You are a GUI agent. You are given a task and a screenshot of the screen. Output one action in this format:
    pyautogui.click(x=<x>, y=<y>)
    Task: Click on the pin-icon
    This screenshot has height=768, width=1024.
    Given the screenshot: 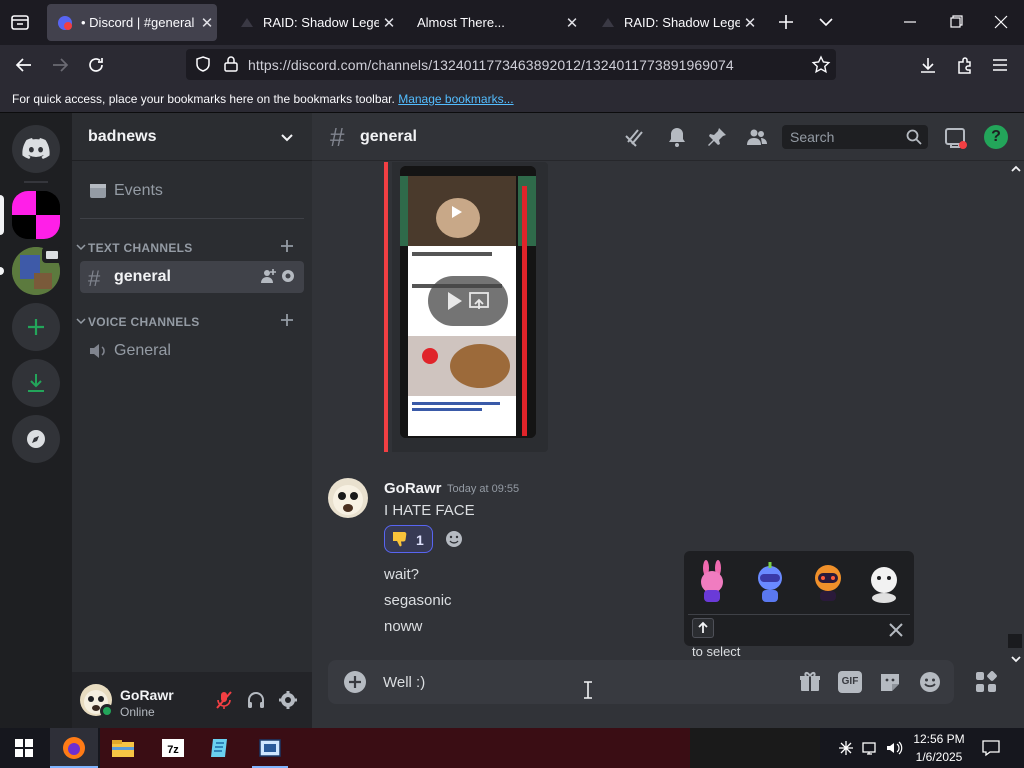 What is the action you would take?
    pyautogui.click(x=717, y=137)
    